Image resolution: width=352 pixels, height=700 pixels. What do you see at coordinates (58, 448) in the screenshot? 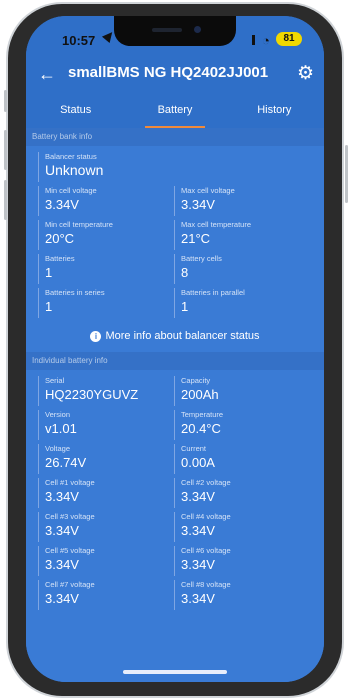
I see `field-label: Voltage` at bounding box center [58, 448].